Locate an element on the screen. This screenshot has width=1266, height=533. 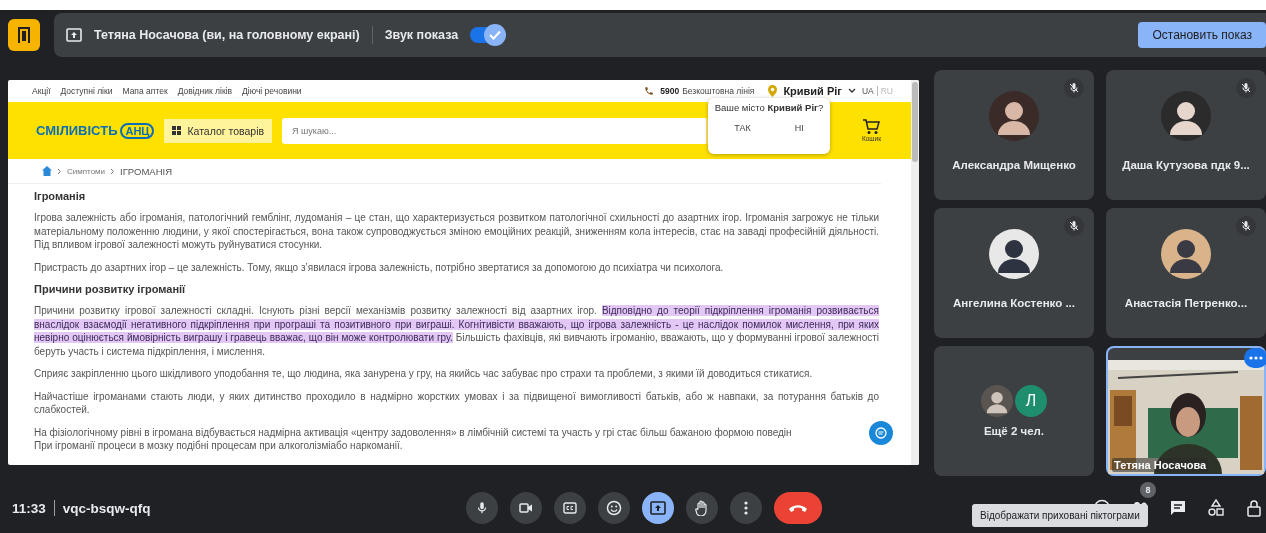
nav-link: Доступні ліки is located at coordinates (86, 91).